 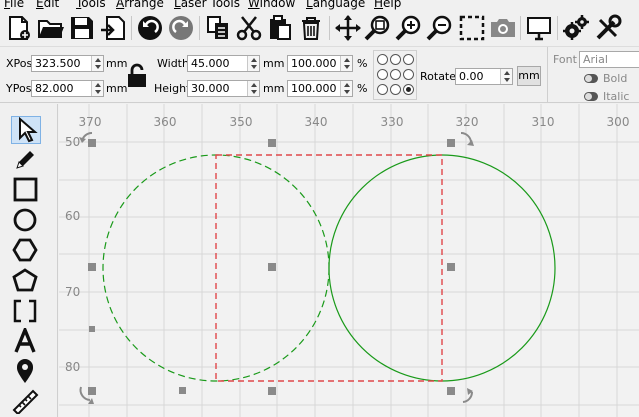 What do you see at coordinates (91, 5) in the screenshot?
I see `menu-tools: Tools` at bounding box center [91, 5].